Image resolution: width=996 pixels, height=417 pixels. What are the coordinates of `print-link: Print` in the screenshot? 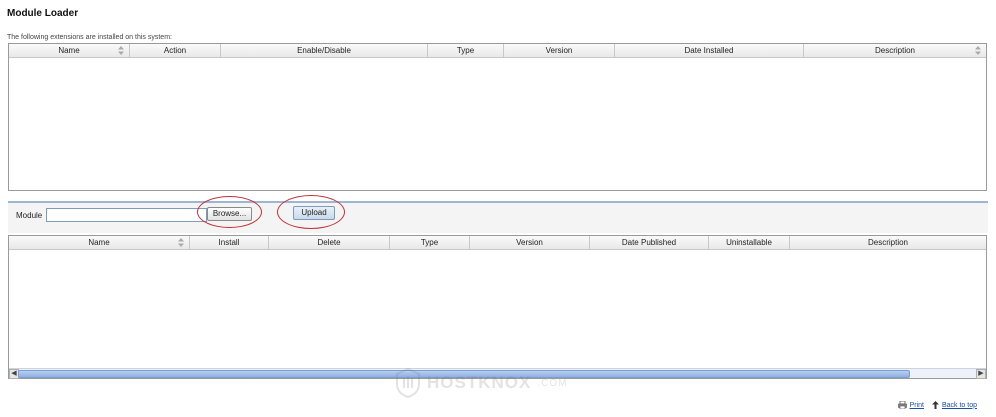 It's located at (910, 405).